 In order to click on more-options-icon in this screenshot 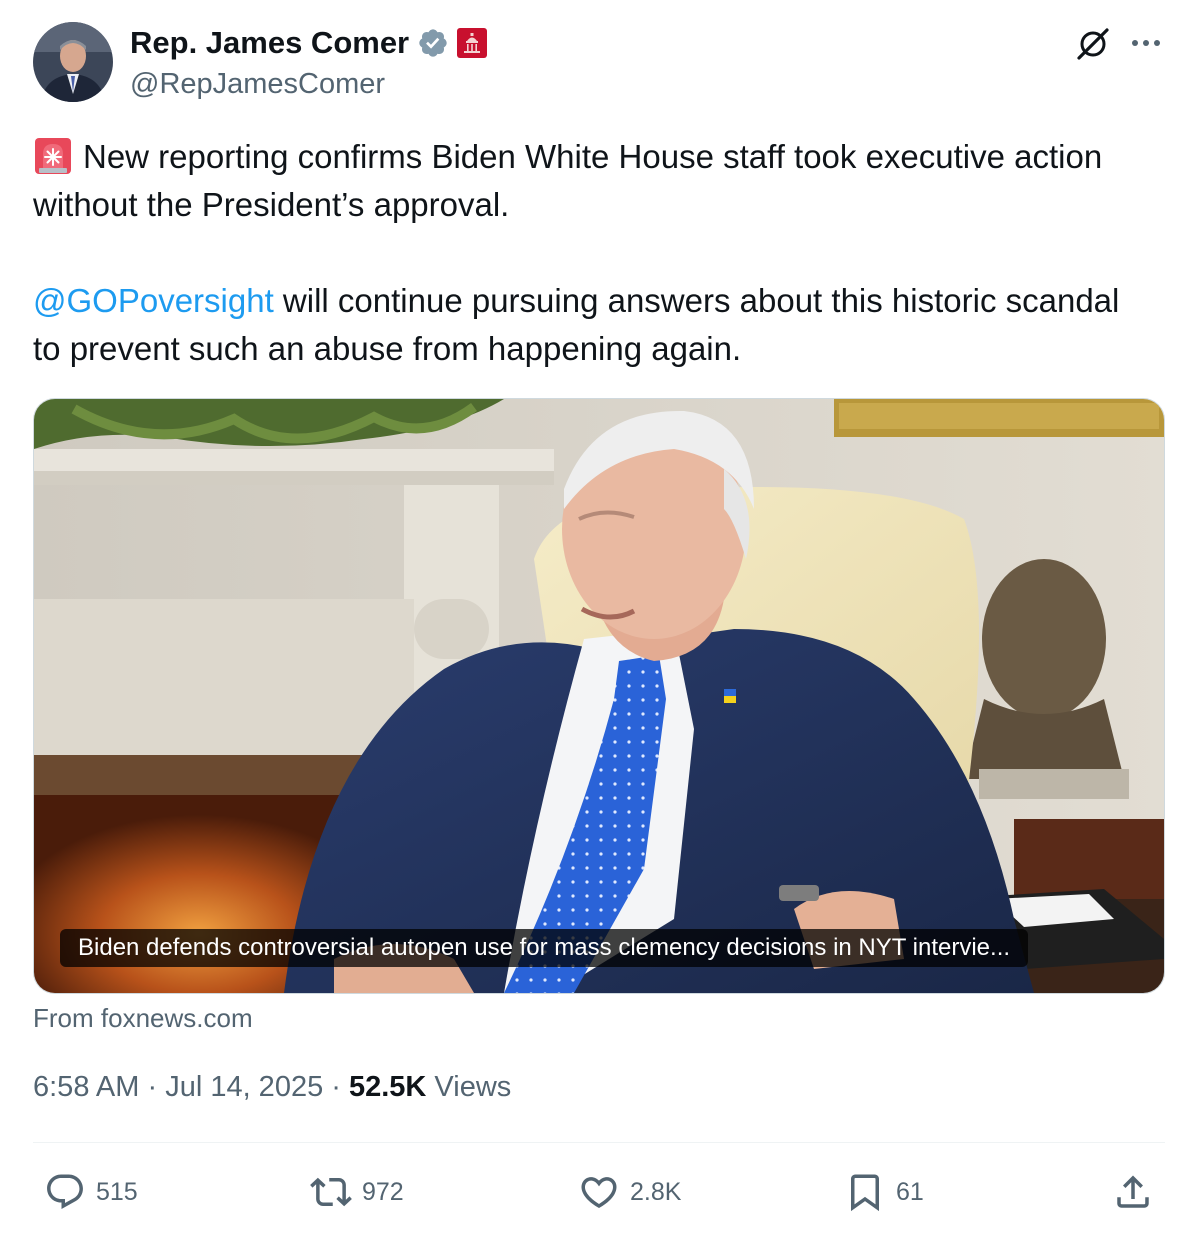, I will do `click(1146, 43)`.